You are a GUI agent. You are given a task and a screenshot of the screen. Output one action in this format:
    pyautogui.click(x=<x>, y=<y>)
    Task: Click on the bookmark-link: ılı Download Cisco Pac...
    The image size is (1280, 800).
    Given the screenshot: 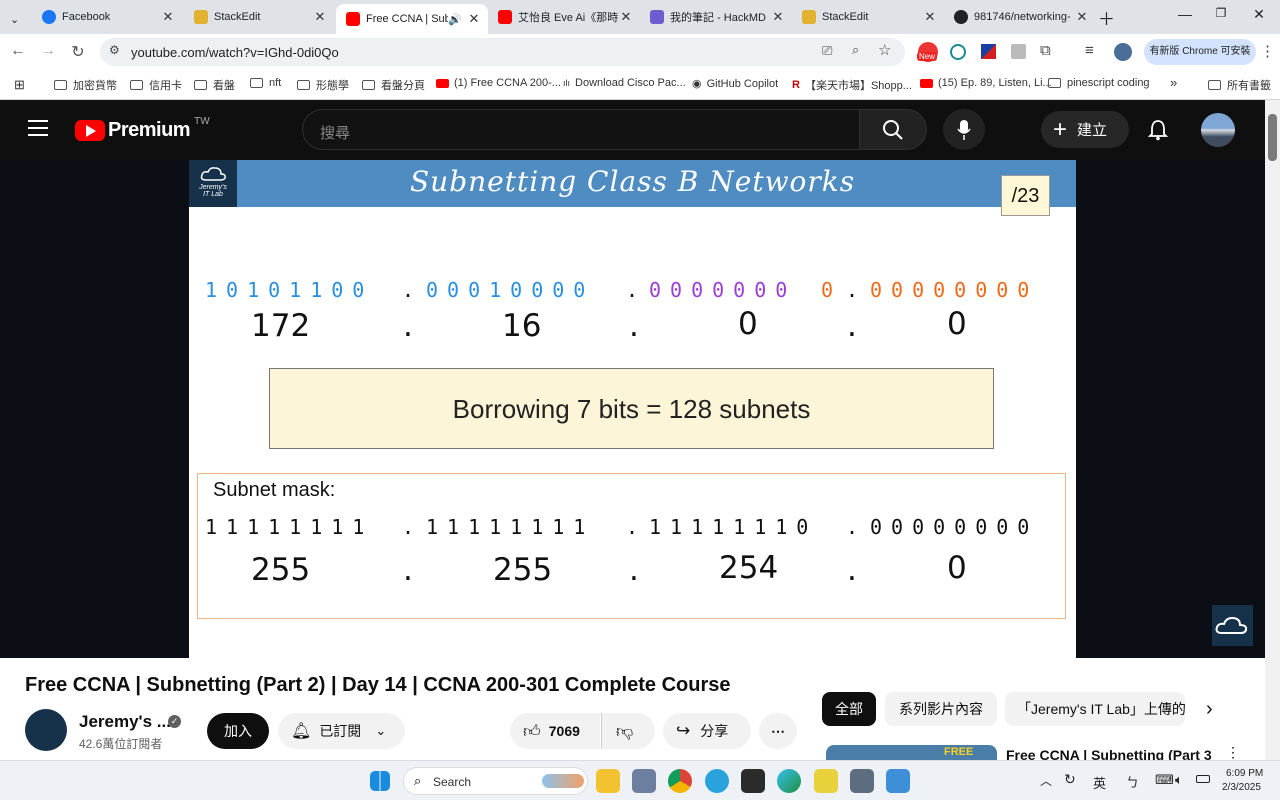 What is the action you would take?
    pyautogui.click(x=624, y=83)
    